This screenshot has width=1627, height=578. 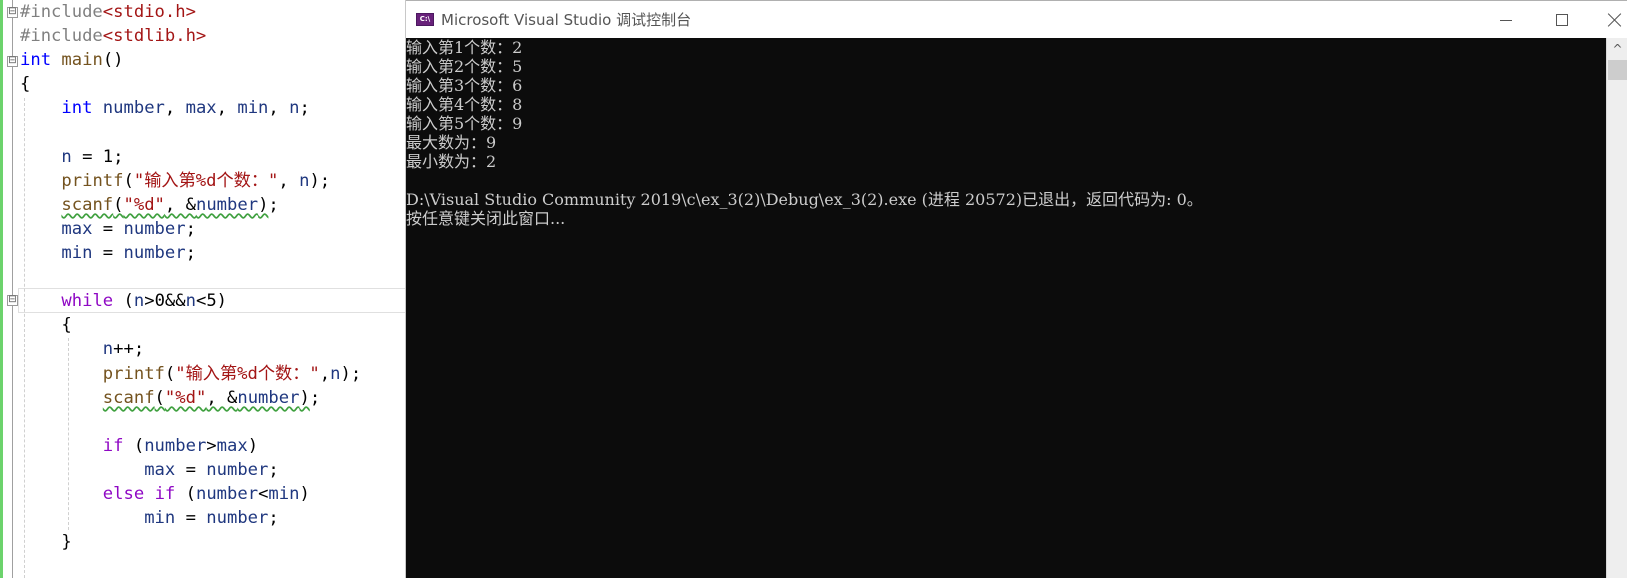 I want to click on maximize-icon, so click(x=1562, y=20).